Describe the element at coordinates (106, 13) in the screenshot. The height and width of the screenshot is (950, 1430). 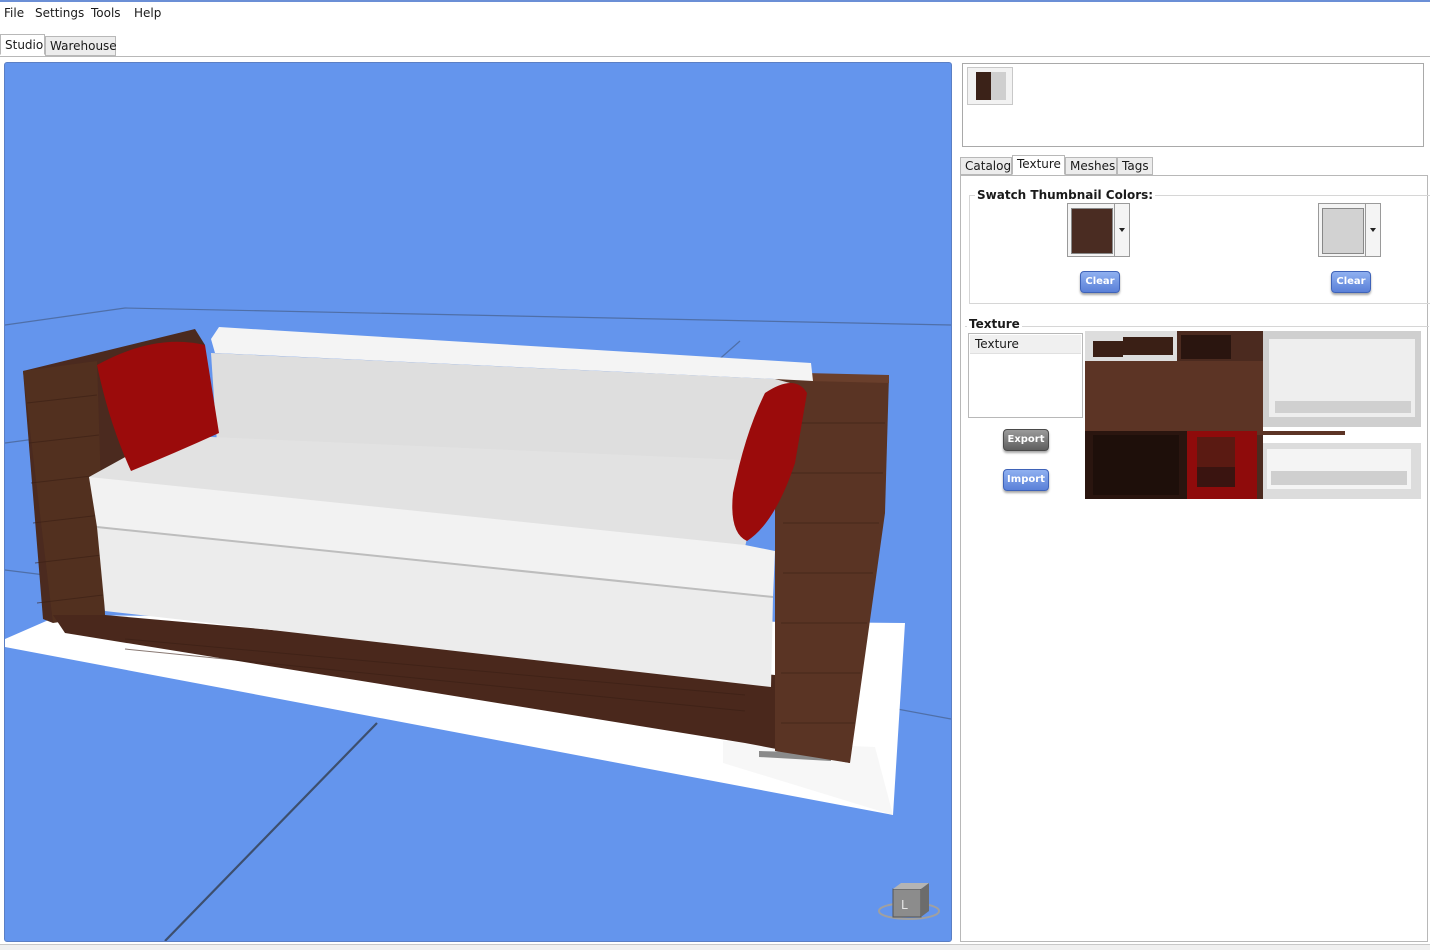
I see `menu-tools: Tools` at that location.